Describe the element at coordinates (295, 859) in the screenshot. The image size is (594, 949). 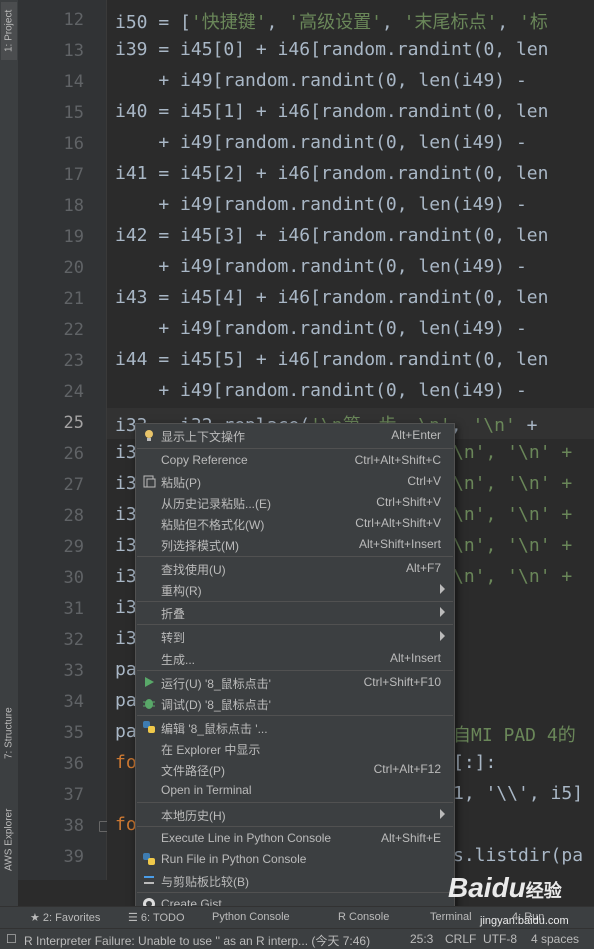
I see `menu-item-run-file-console: Run File in Python Console` at that location.